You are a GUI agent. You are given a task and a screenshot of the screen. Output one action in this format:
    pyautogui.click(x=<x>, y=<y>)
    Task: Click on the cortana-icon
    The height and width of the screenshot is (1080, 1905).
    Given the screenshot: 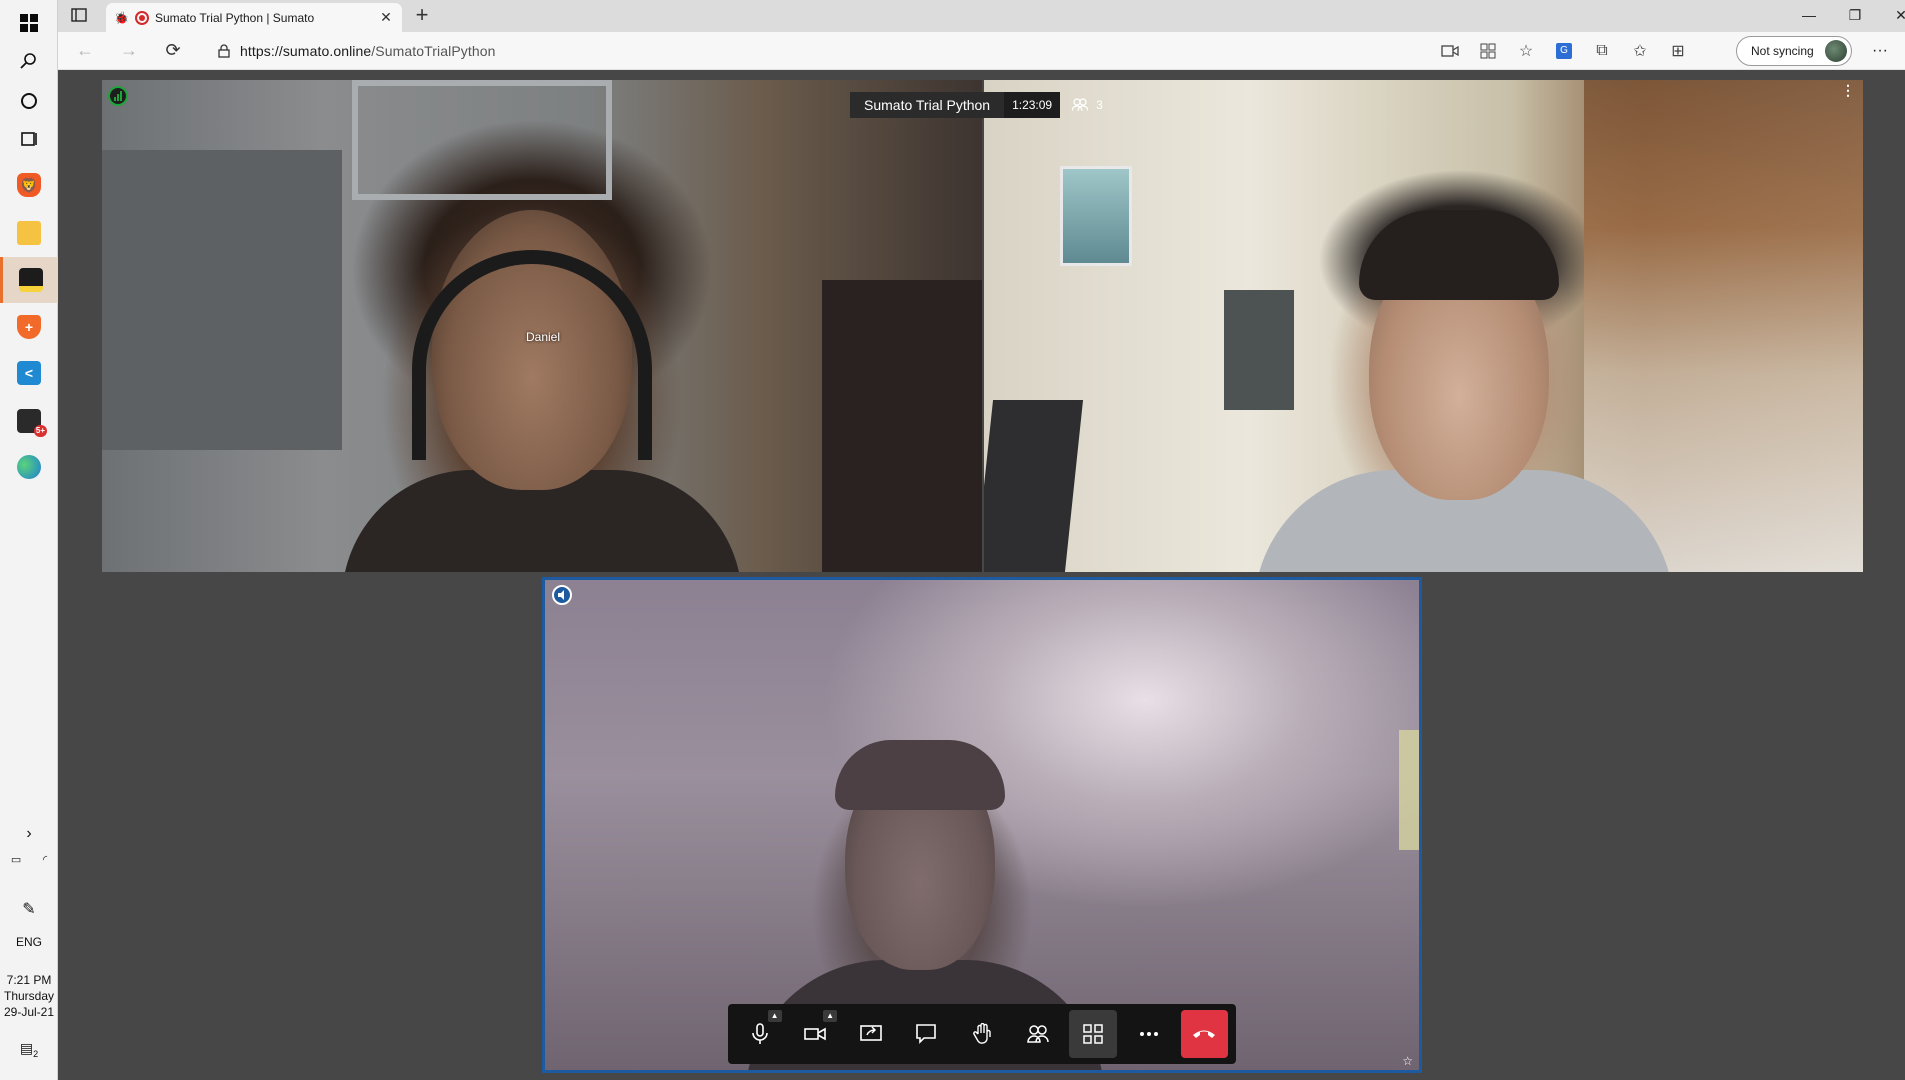 What is the action you would take?
    pyautogui.click(x=29, y=101)
    